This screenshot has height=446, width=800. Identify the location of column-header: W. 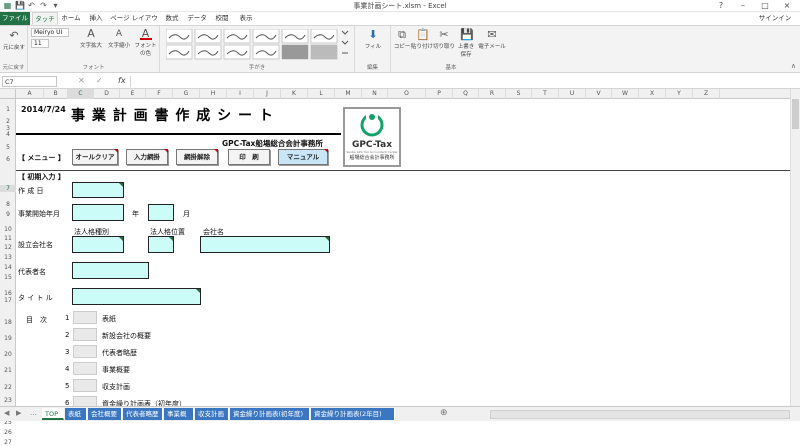
(625, 94).